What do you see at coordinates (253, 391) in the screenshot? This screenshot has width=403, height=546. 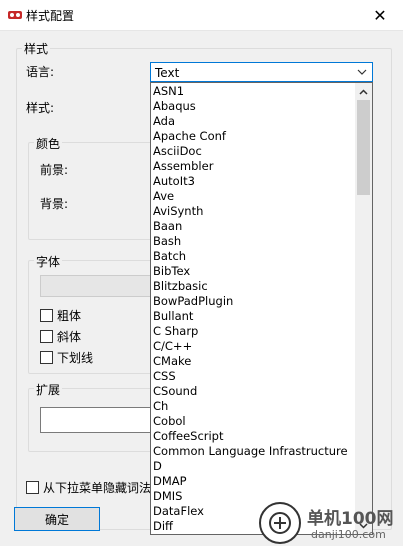 I see `dropdown-item: CSound` at bounding box center [253, 391].